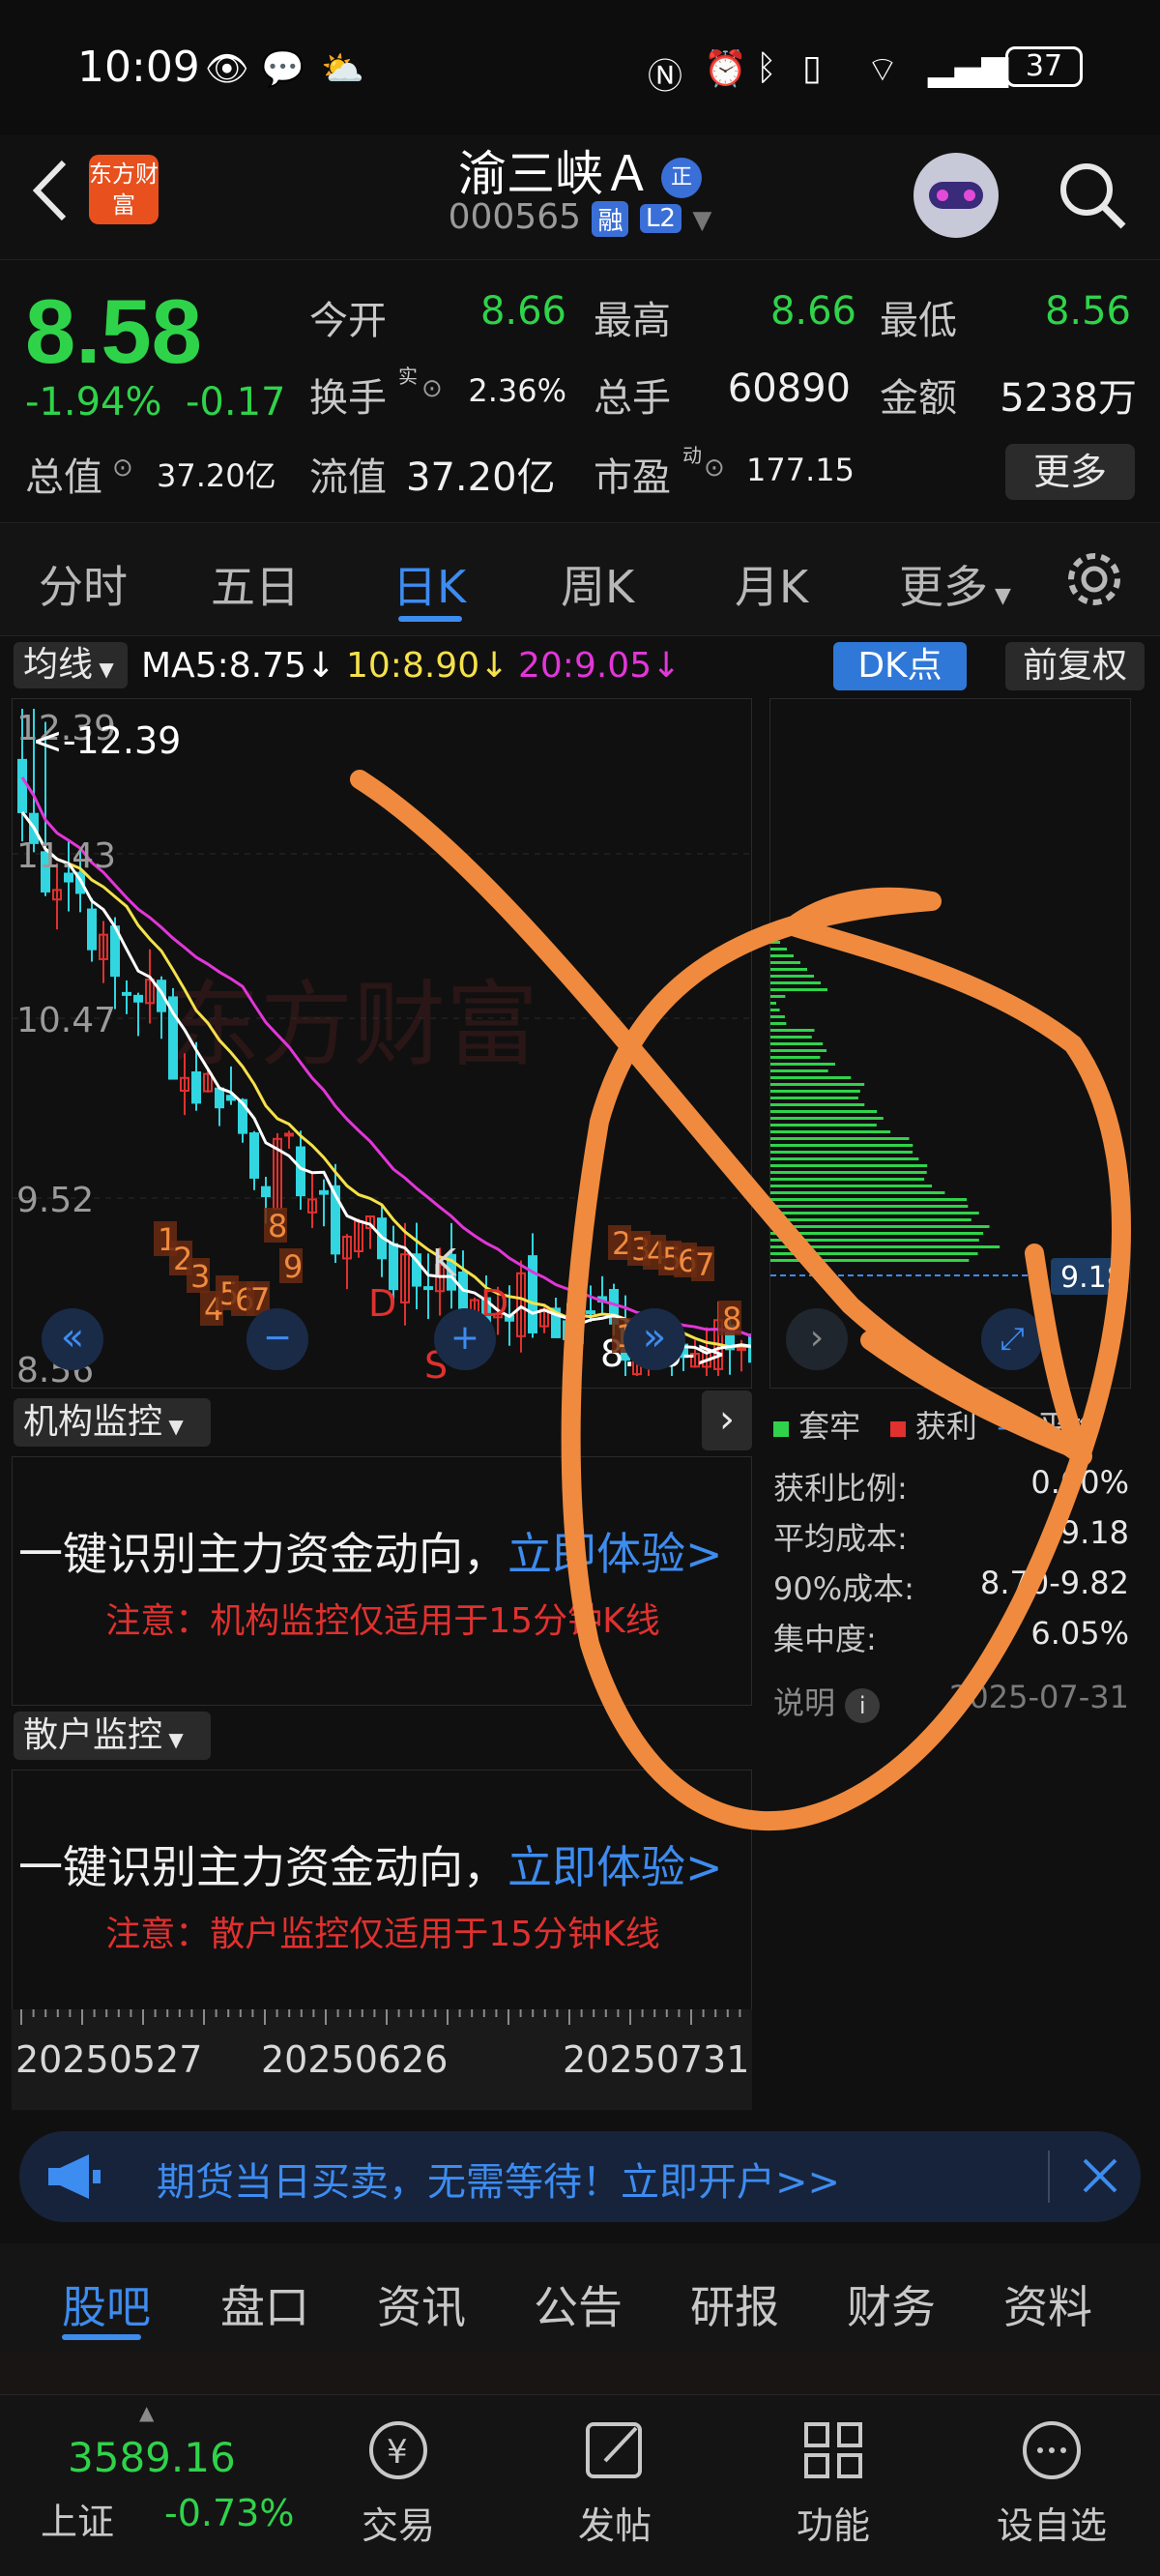 The width and height of the screenshot is (1160, 2576). What do you see at coordinates (1052, 2522) in the screenshot?
I see `nav-add-watchlist: 设自选` at bounding box center [1052, 2522].